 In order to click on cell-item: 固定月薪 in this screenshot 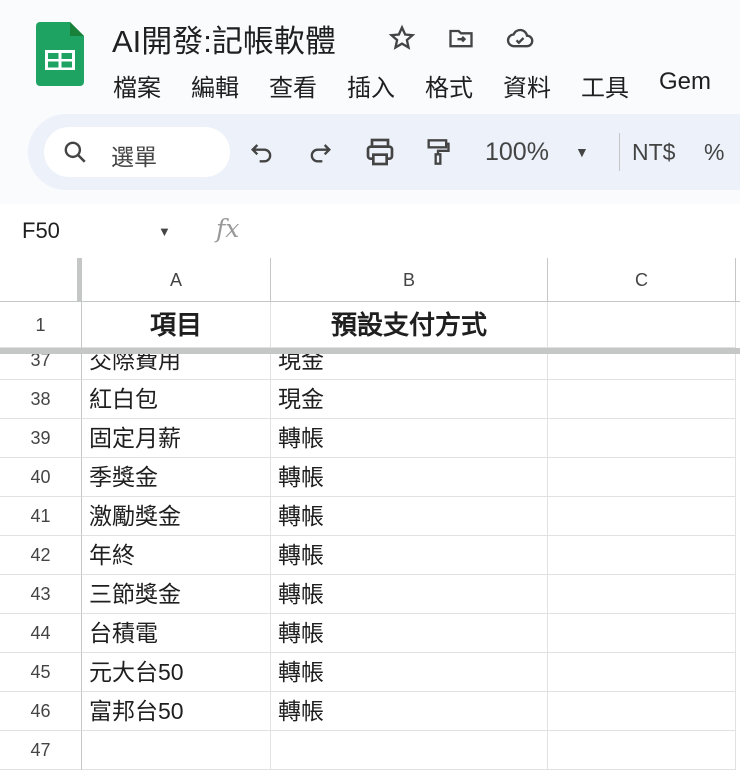, I will do `click(176, 438)`.